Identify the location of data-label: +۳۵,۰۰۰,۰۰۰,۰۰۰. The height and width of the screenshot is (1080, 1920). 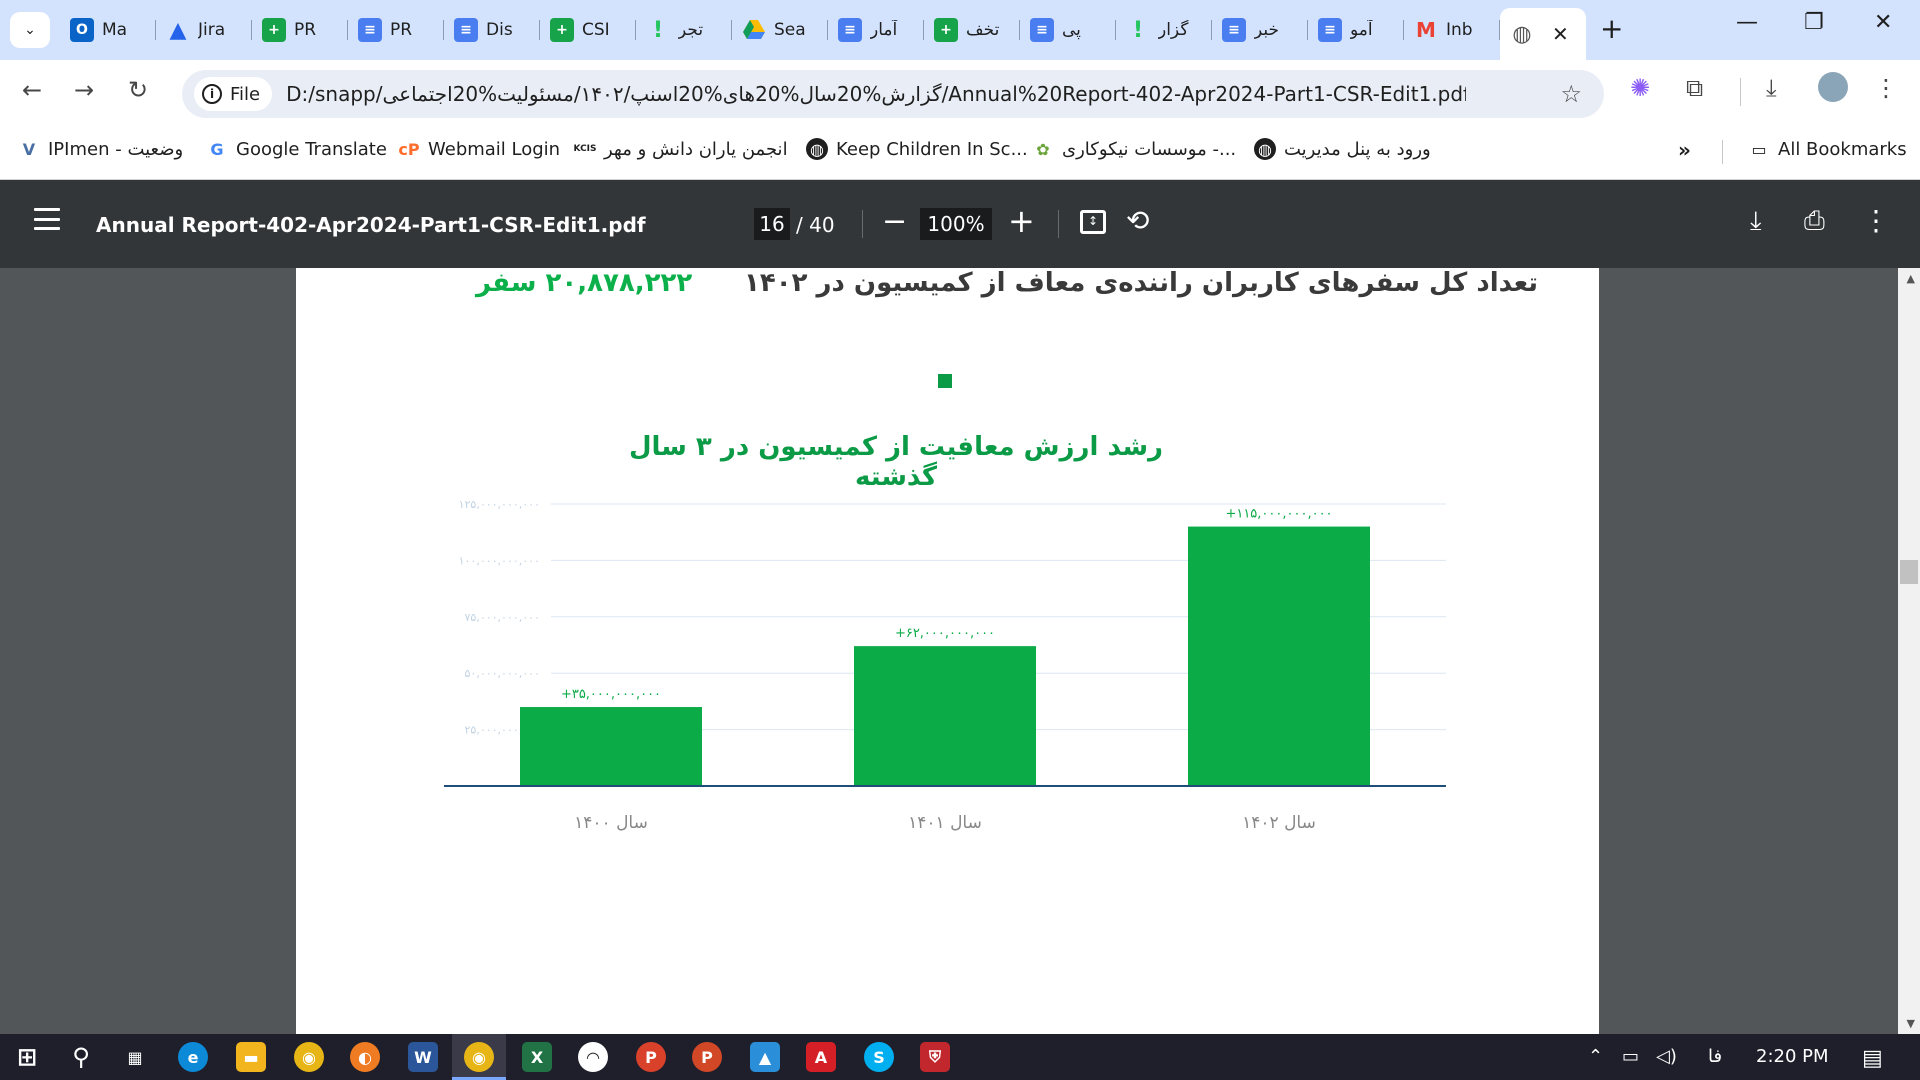
(611, 694).